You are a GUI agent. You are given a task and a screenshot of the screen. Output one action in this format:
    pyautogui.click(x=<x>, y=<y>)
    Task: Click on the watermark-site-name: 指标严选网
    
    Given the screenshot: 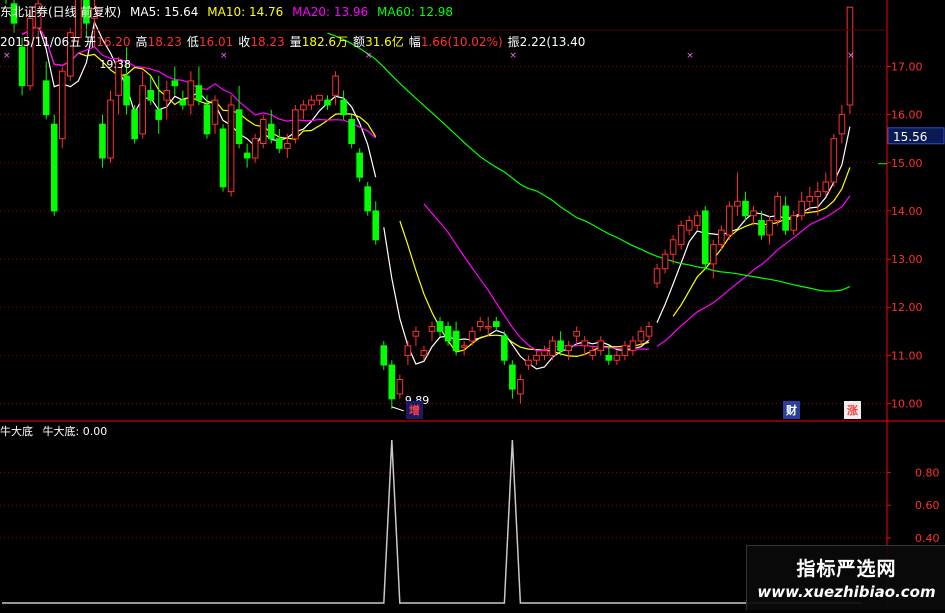 What is the action you would take?
    pyautogui.click(x=846, y=569)
    